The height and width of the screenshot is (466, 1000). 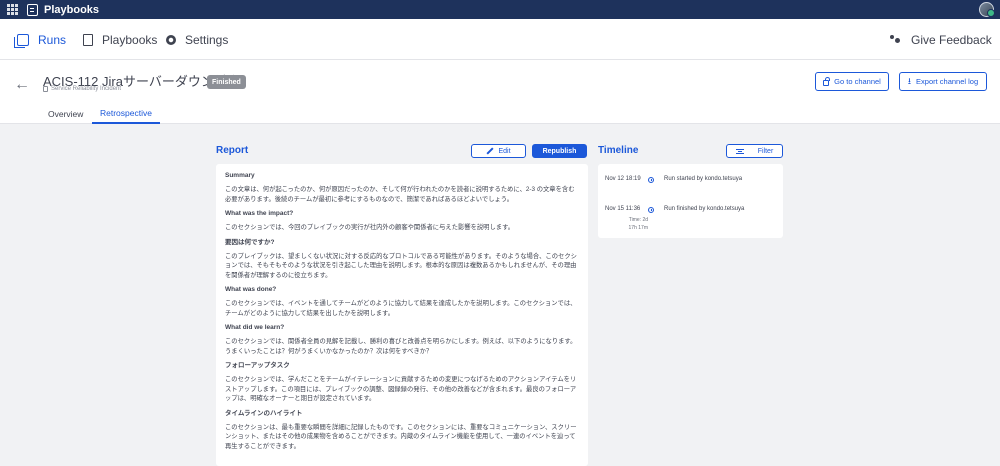 I want to click on timeline-heading: Timeline, so click(x=618, y=150).